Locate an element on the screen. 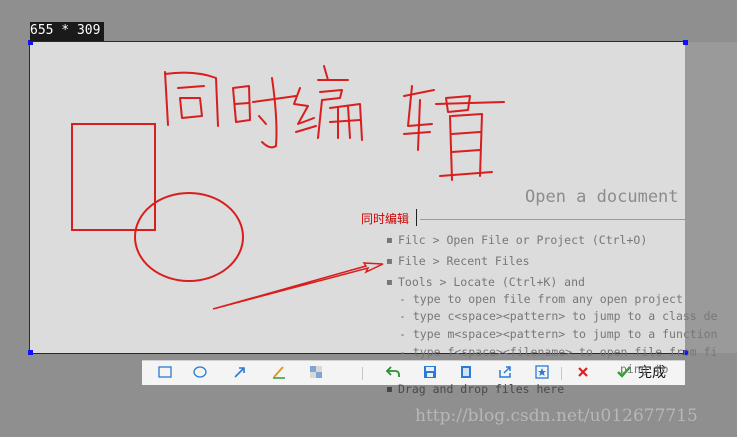 The image size is (737, 437). ellipse-tool-icon is located at coordinates (200, 372).